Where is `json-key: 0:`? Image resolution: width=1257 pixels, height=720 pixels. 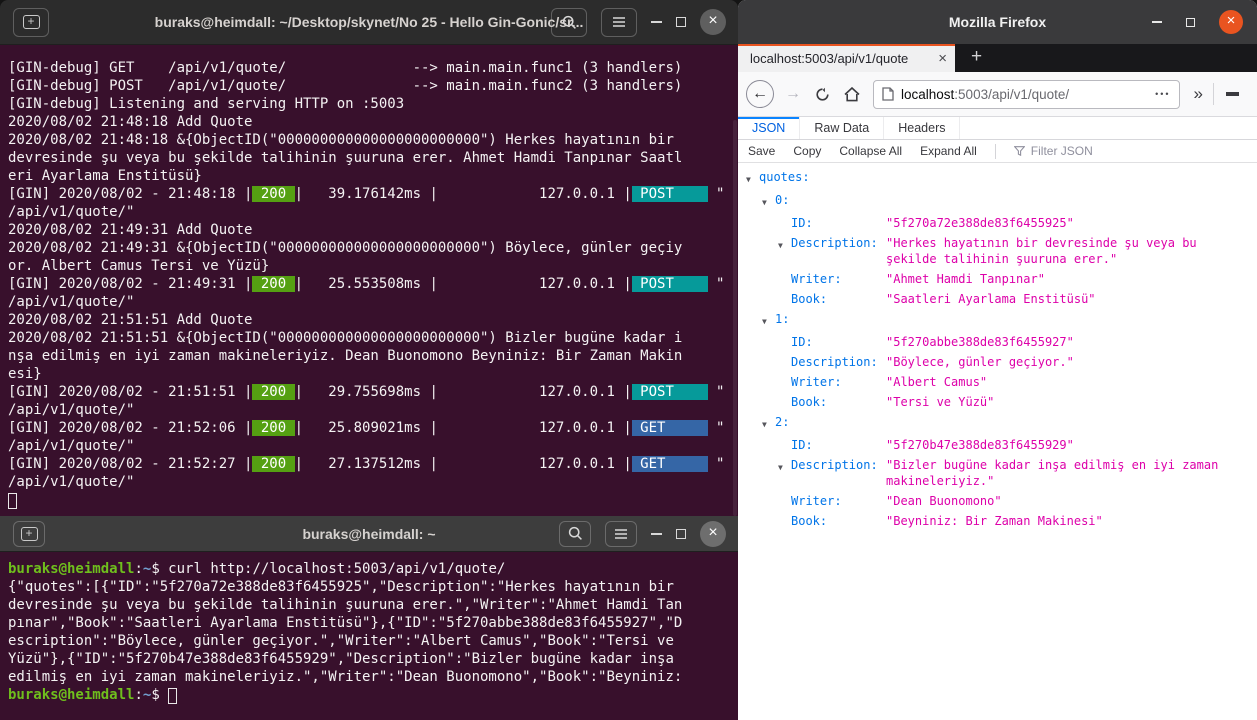 json-key: 0: is located at coordinates (782, 200).